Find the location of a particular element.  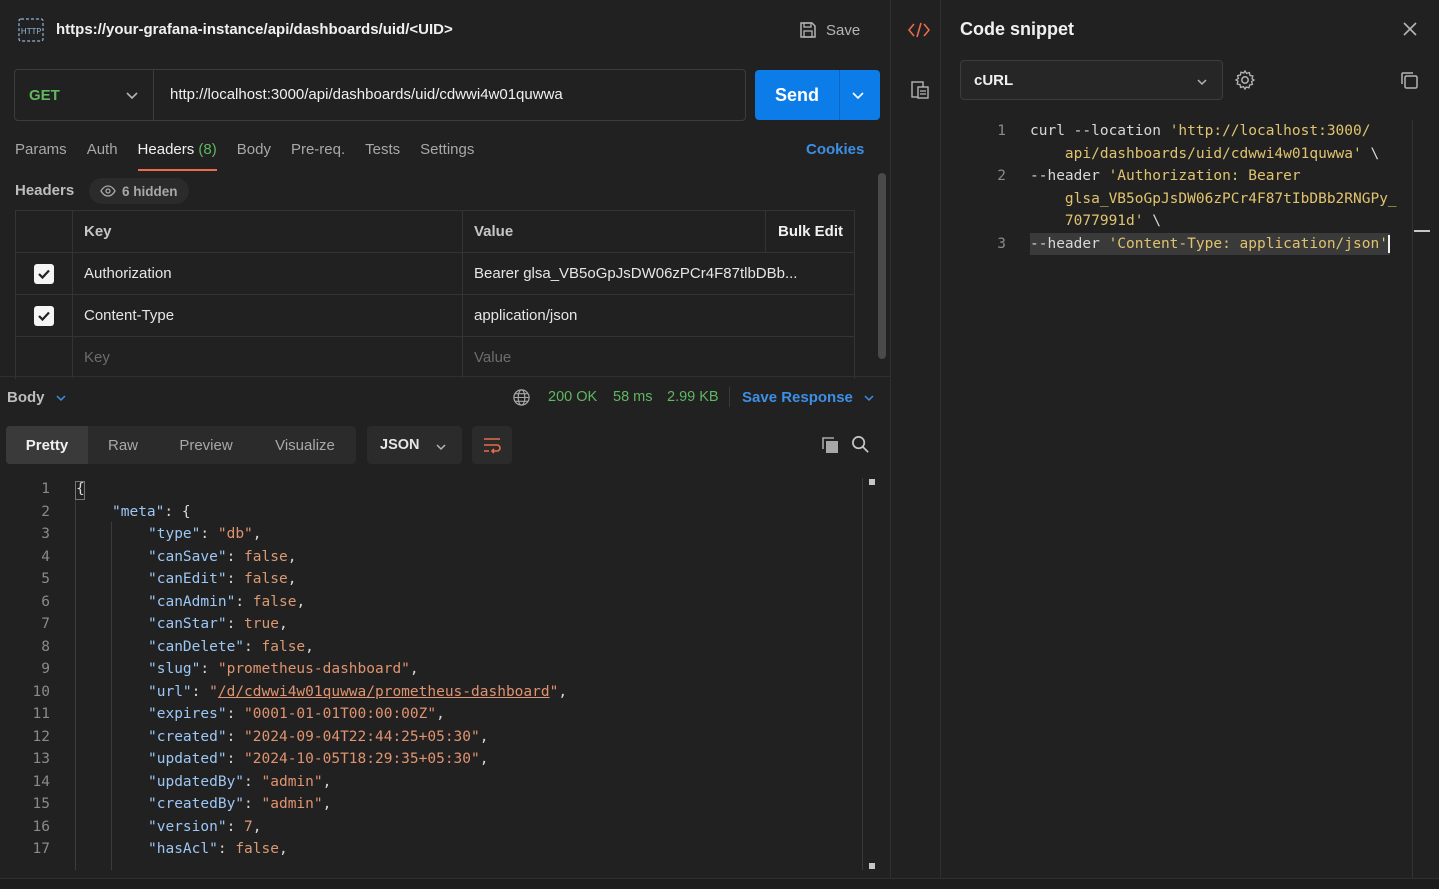

svg-text: HTTP is located at coordinates (31, 31).